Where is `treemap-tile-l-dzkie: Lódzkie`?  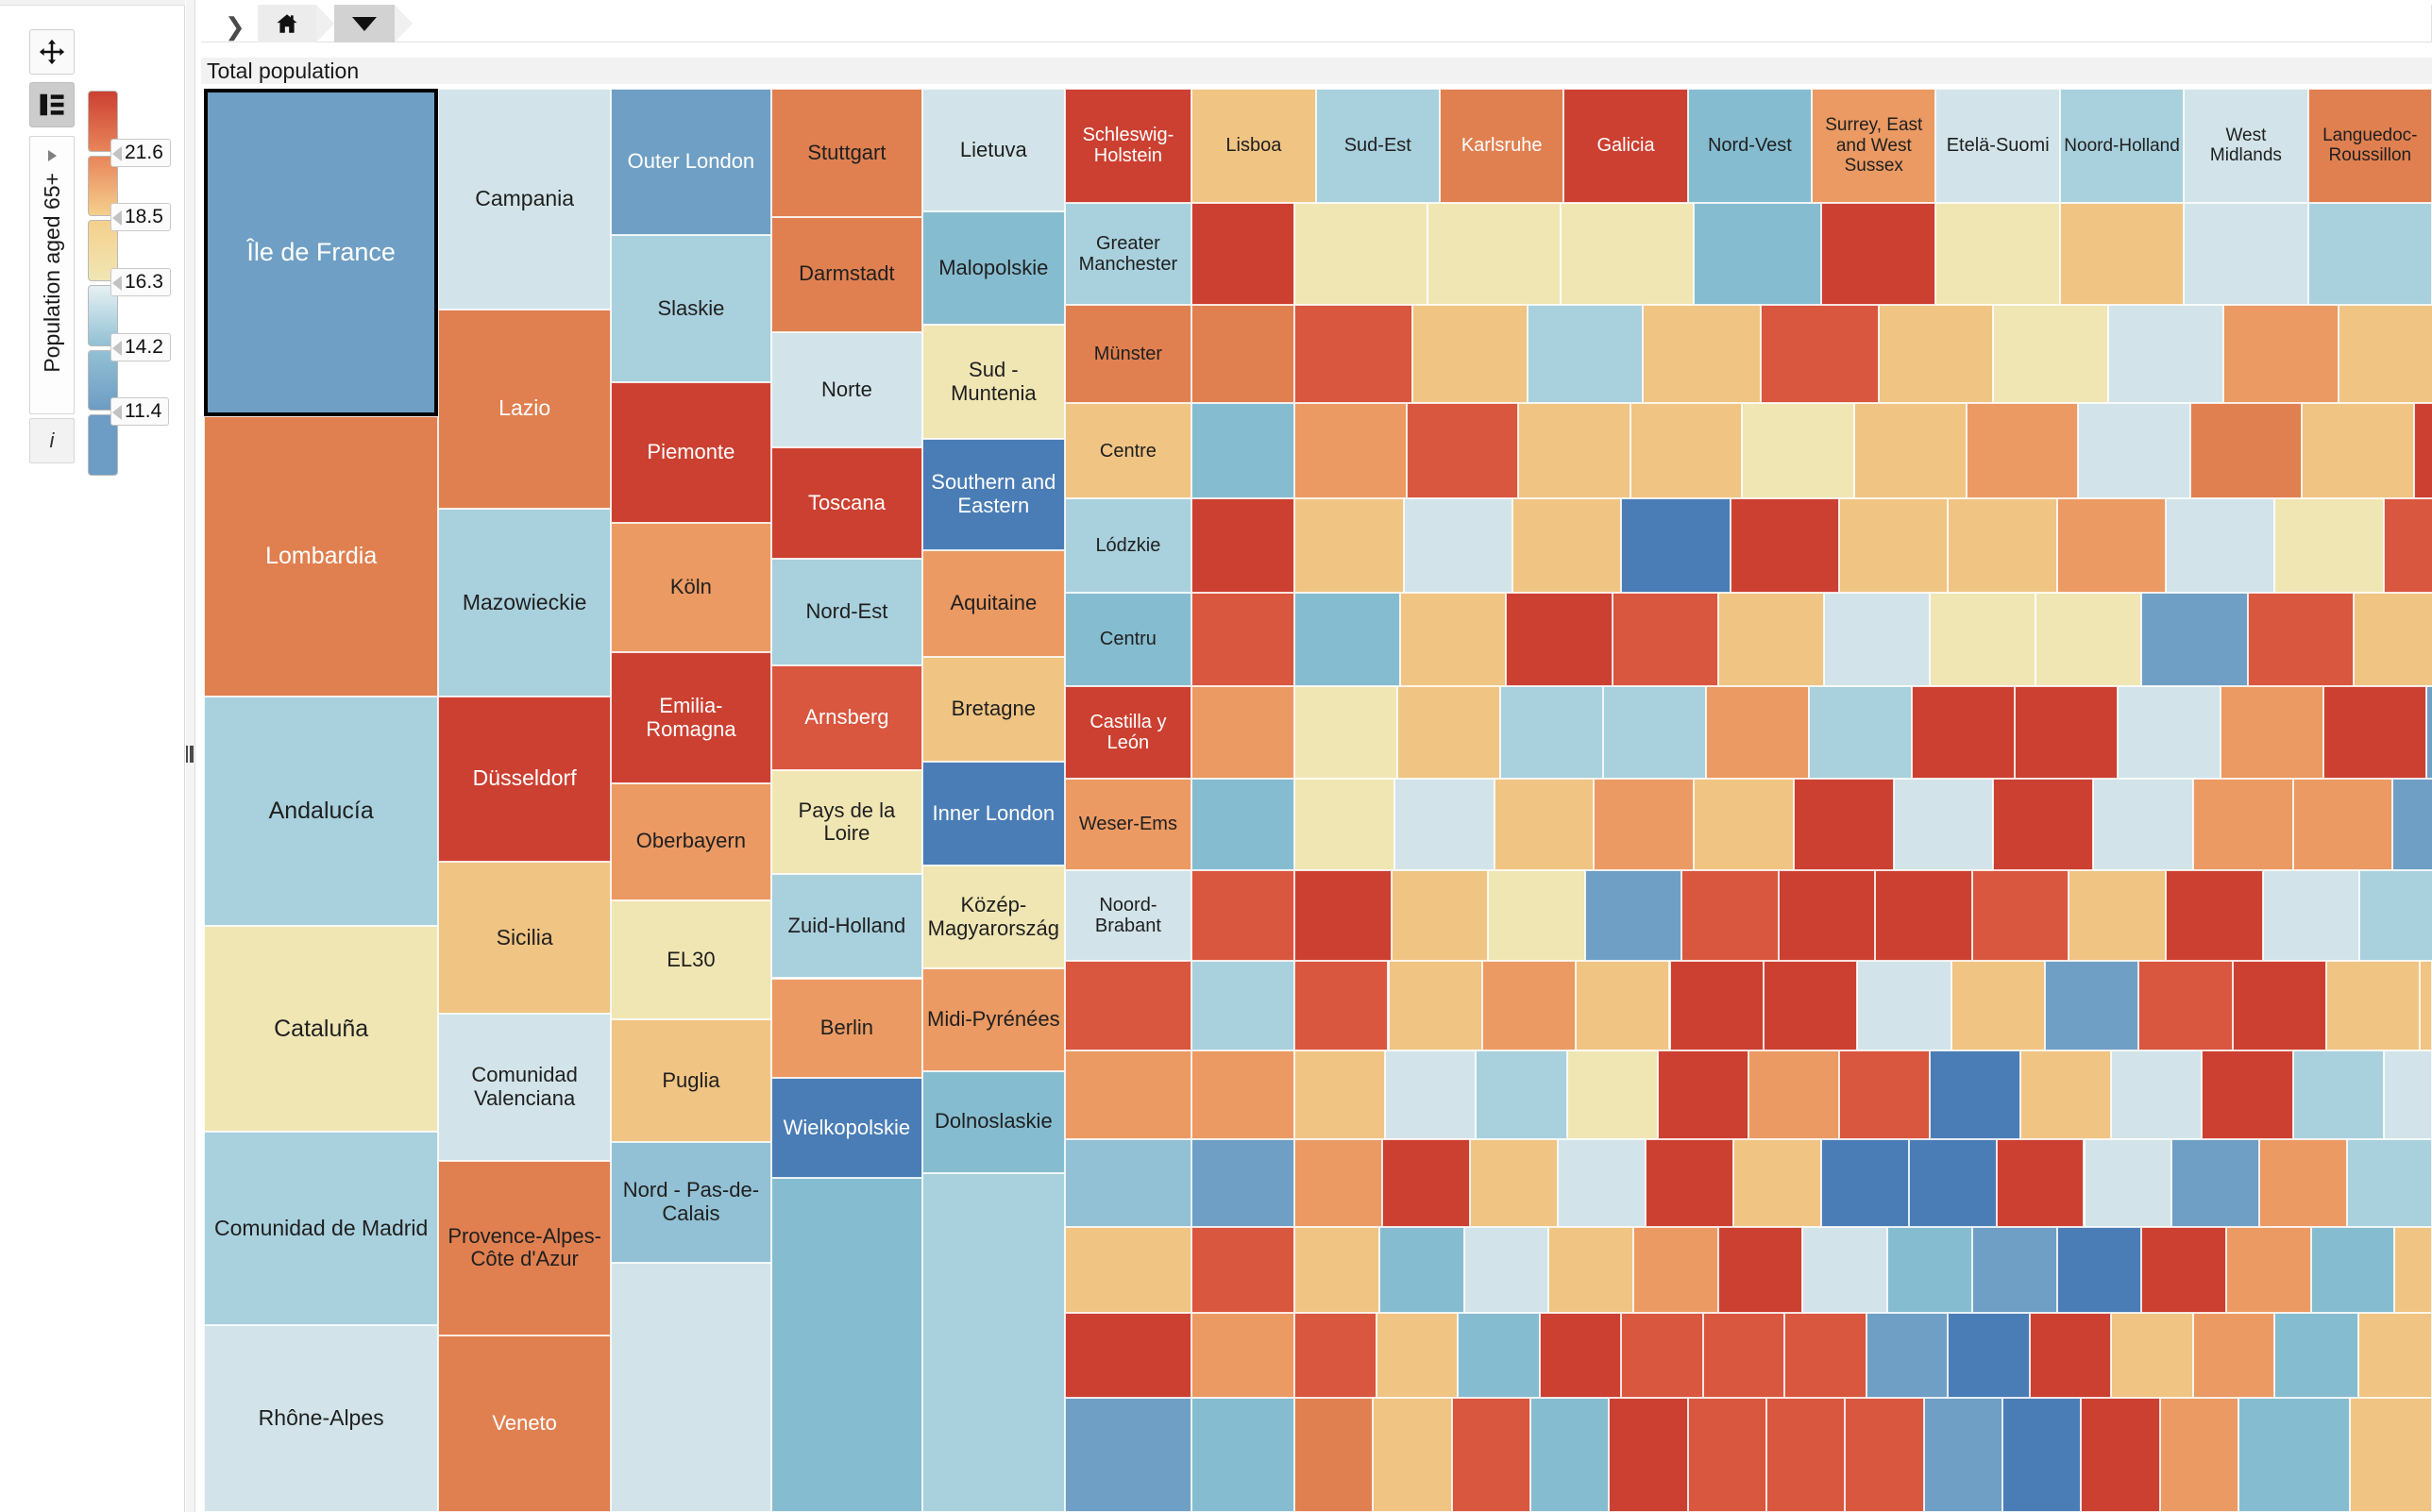 treemap-tile-l-dzkie: Lódzkie is located at coordinates (1128, 545).